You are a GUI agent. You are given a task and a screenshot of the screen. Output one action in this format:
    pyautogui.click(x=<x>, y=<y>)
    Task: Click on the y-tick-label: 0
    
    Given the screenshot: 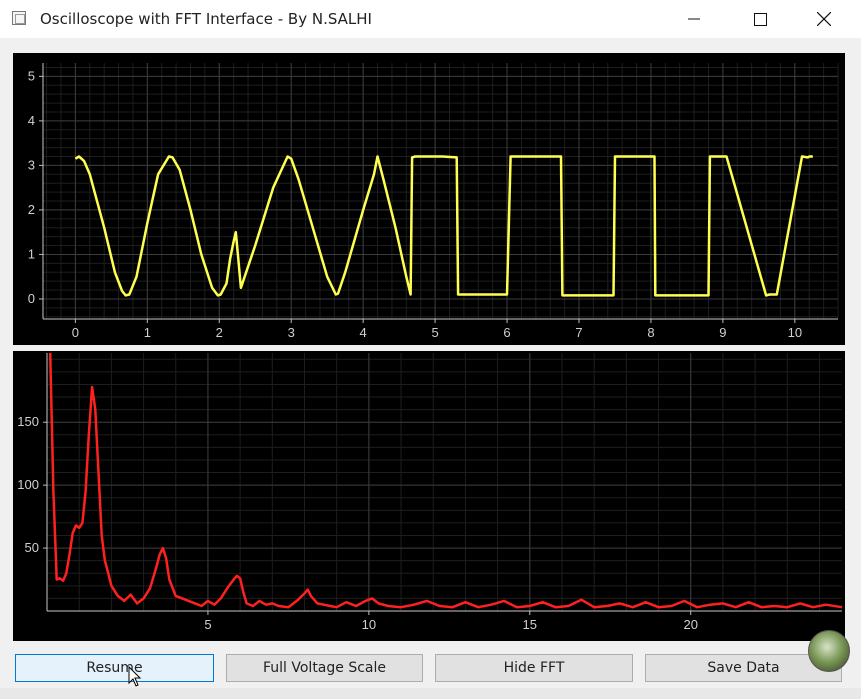 What is the action you would take?
    pyautogui.click(x=31, y=298)
    